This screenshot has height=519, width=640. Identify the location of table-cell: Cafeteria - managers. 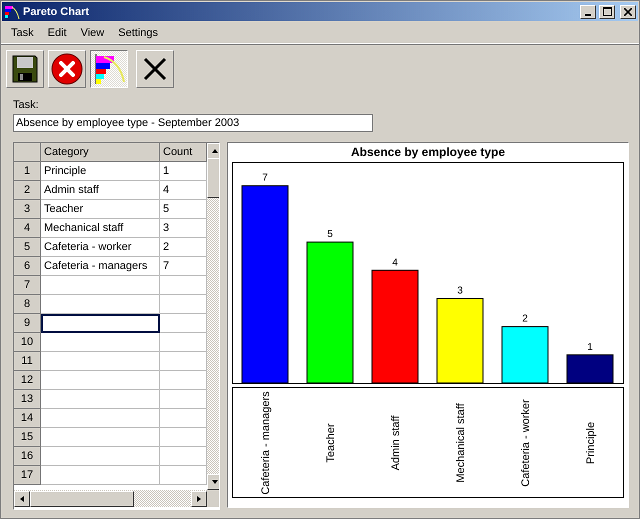
(100, 266).